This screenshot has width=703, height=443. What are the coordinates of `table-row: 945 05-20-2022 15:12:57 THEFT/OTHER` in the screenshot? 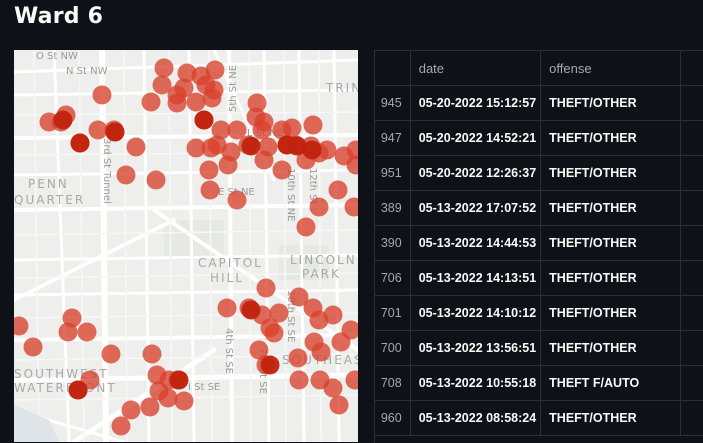 It's located at (539, 103).